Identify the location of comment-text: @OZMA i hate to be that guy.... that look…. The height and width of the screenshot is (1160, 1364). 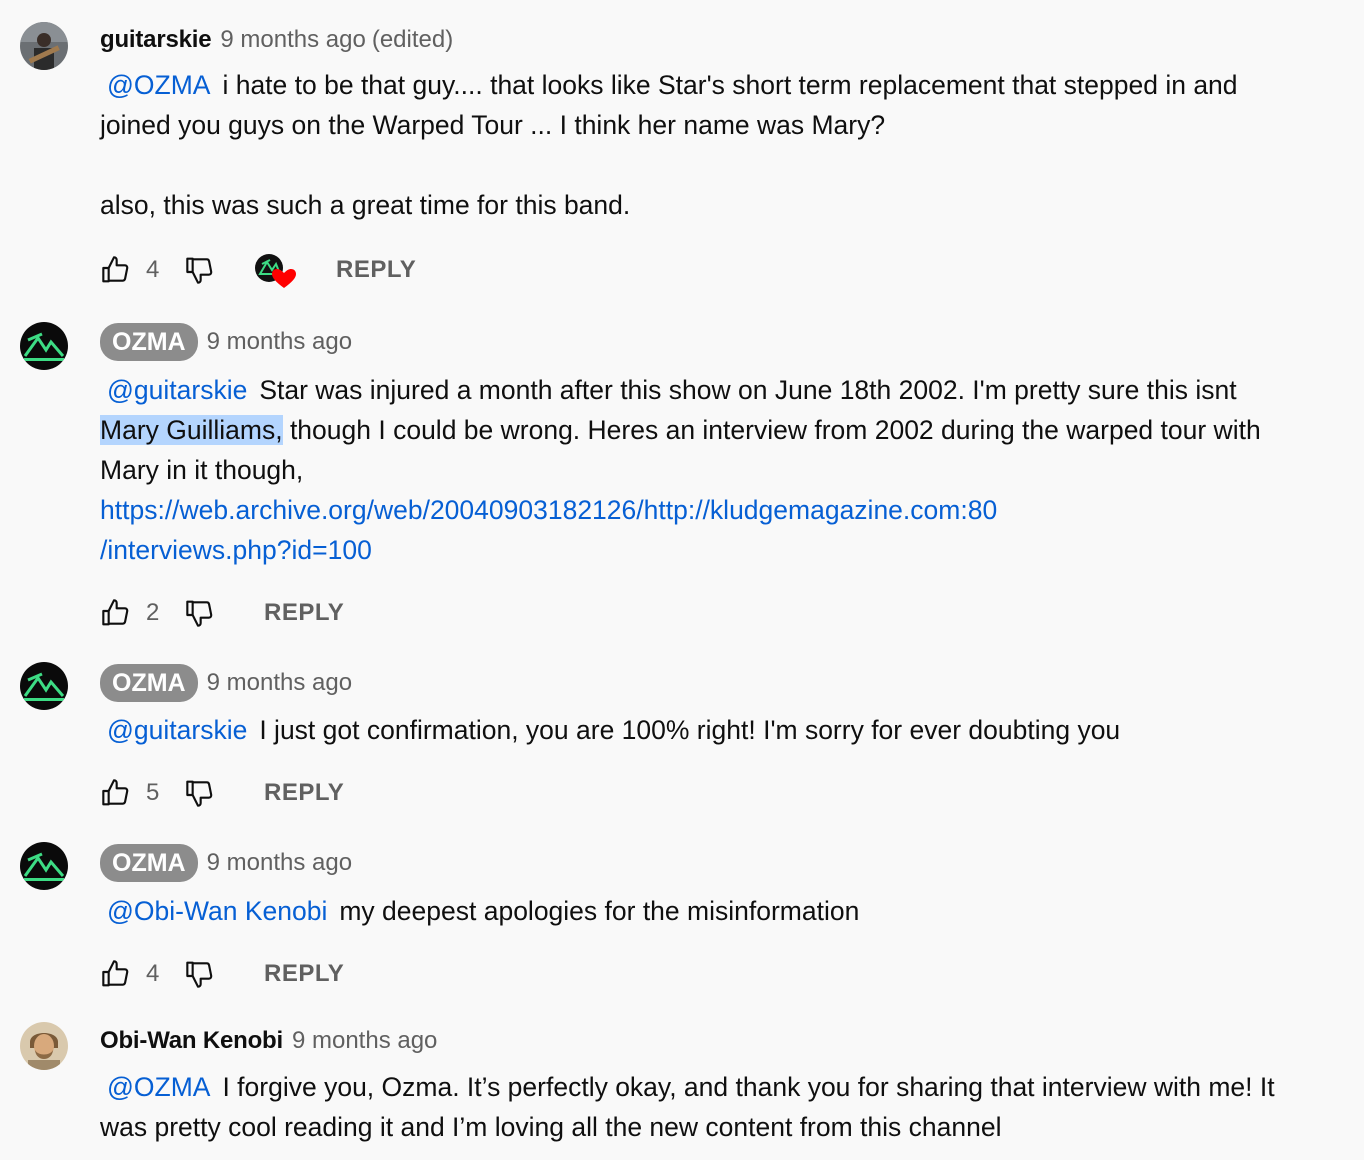
(695, 145).